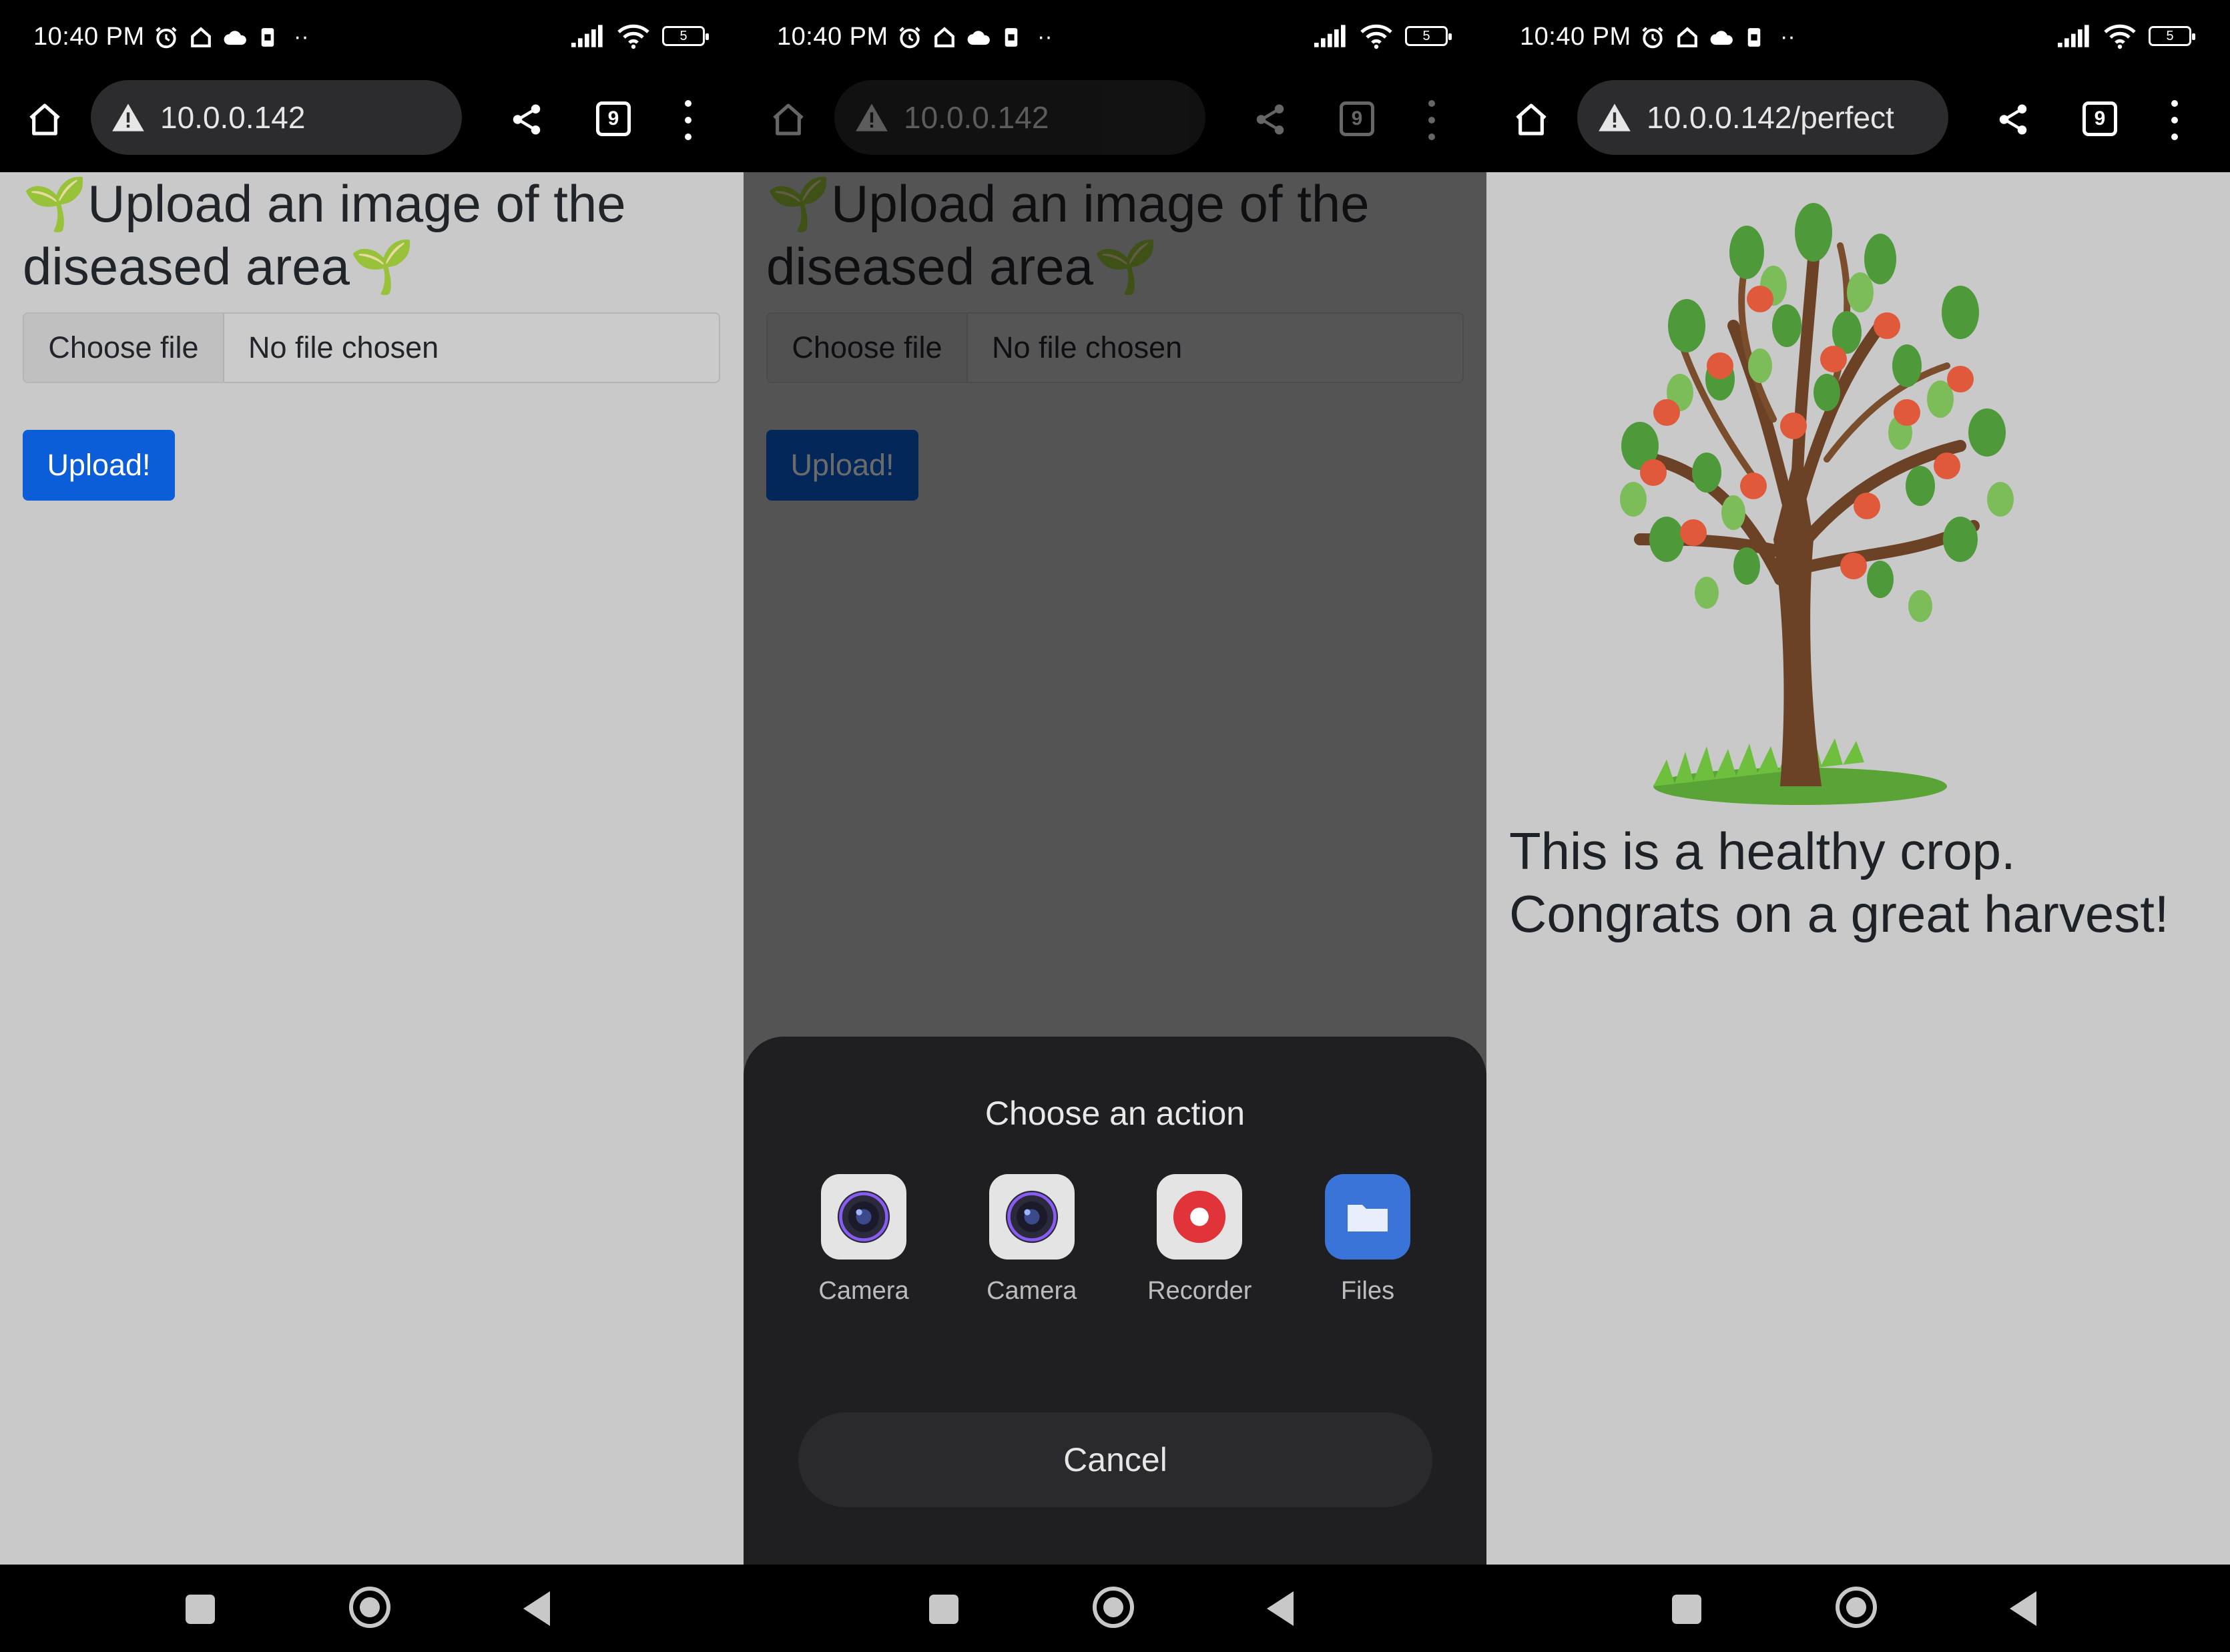  What do you see at coordinates (1762, 851) in the screenshot?
I see `result-line-1: This is a healthy crop.` at bounding box center [1762, 851].